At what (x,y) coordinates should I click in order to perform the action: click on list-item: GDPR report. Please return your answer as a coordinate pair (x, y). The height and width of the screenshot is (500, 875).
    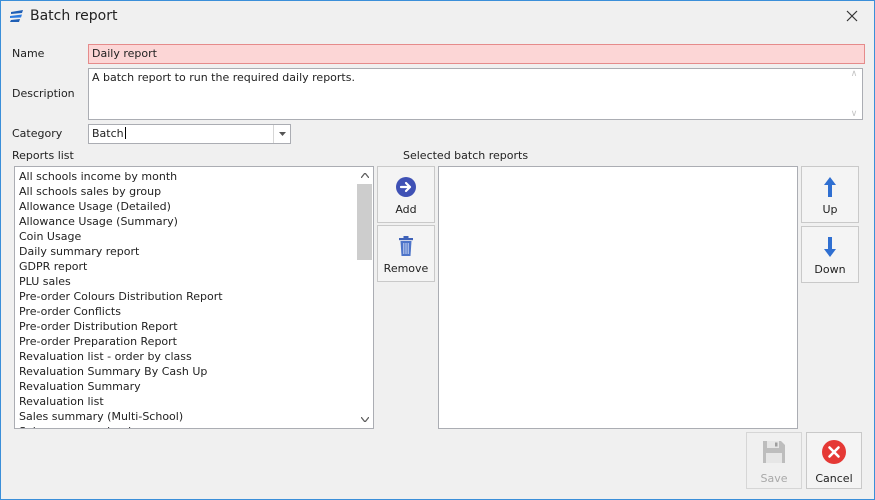
    Looking at the image, I should click on (185, 266).